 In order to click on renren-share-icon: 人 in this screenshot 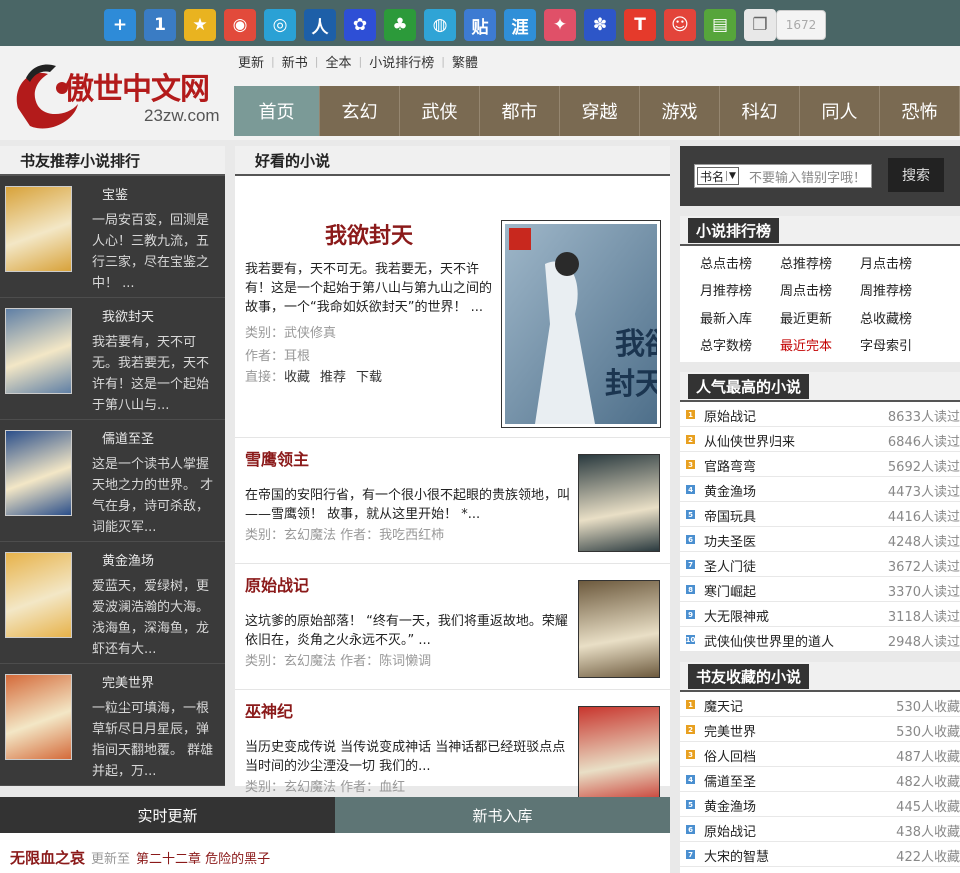, I will do `click(320, 25)`.